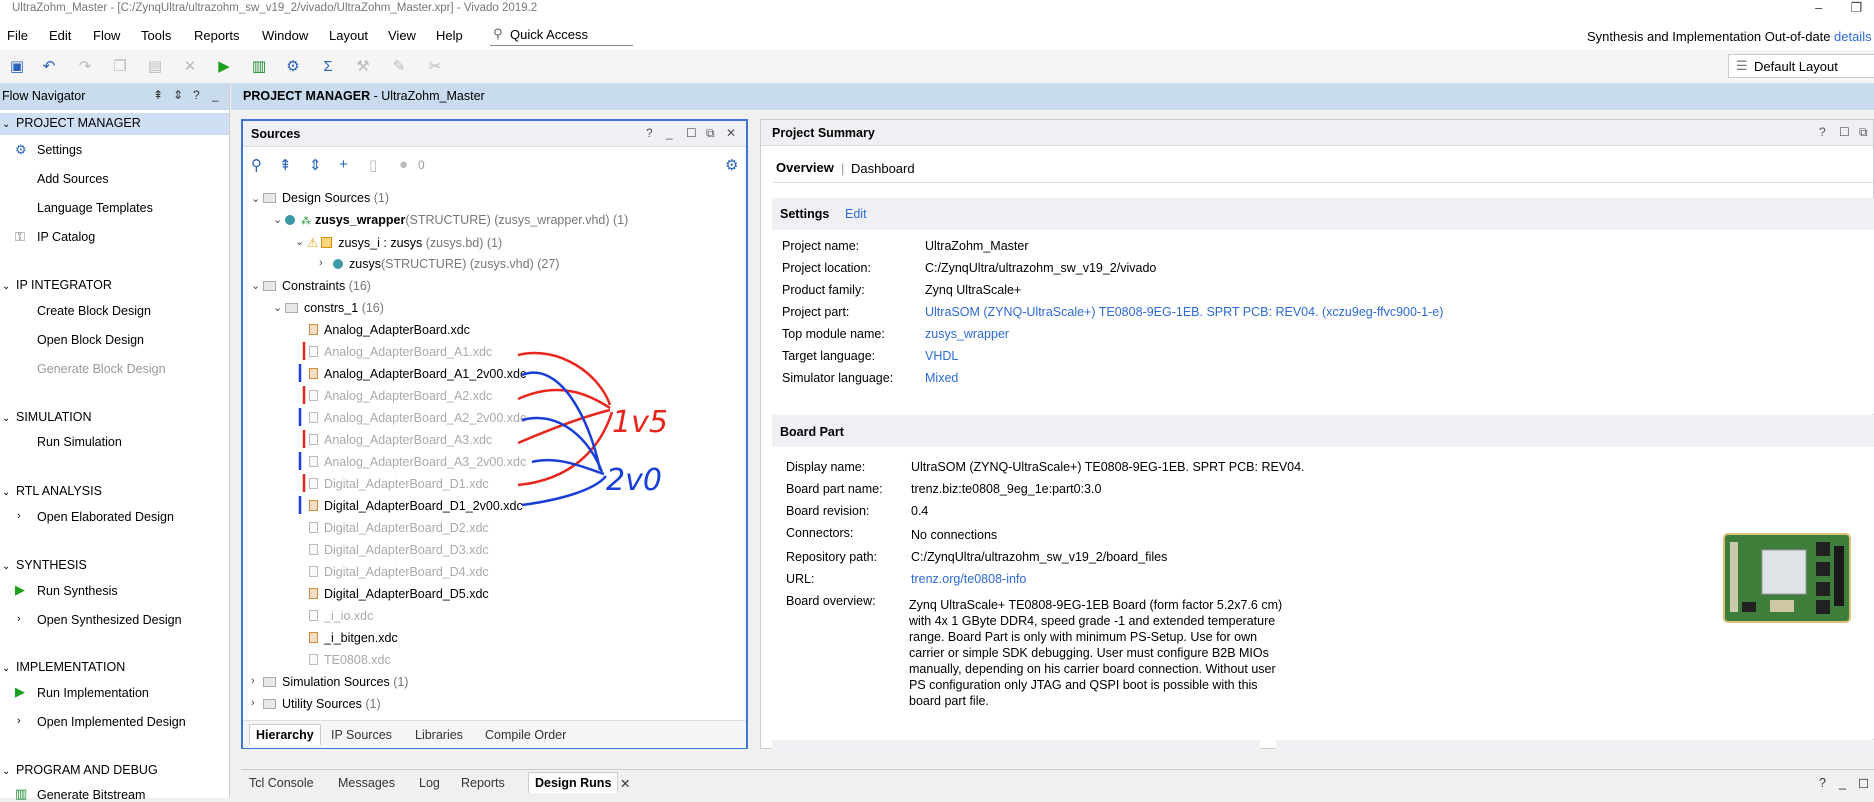  I want to click on section-implementation: ⌄ IMPLEMENTATION, so click(63, 667).